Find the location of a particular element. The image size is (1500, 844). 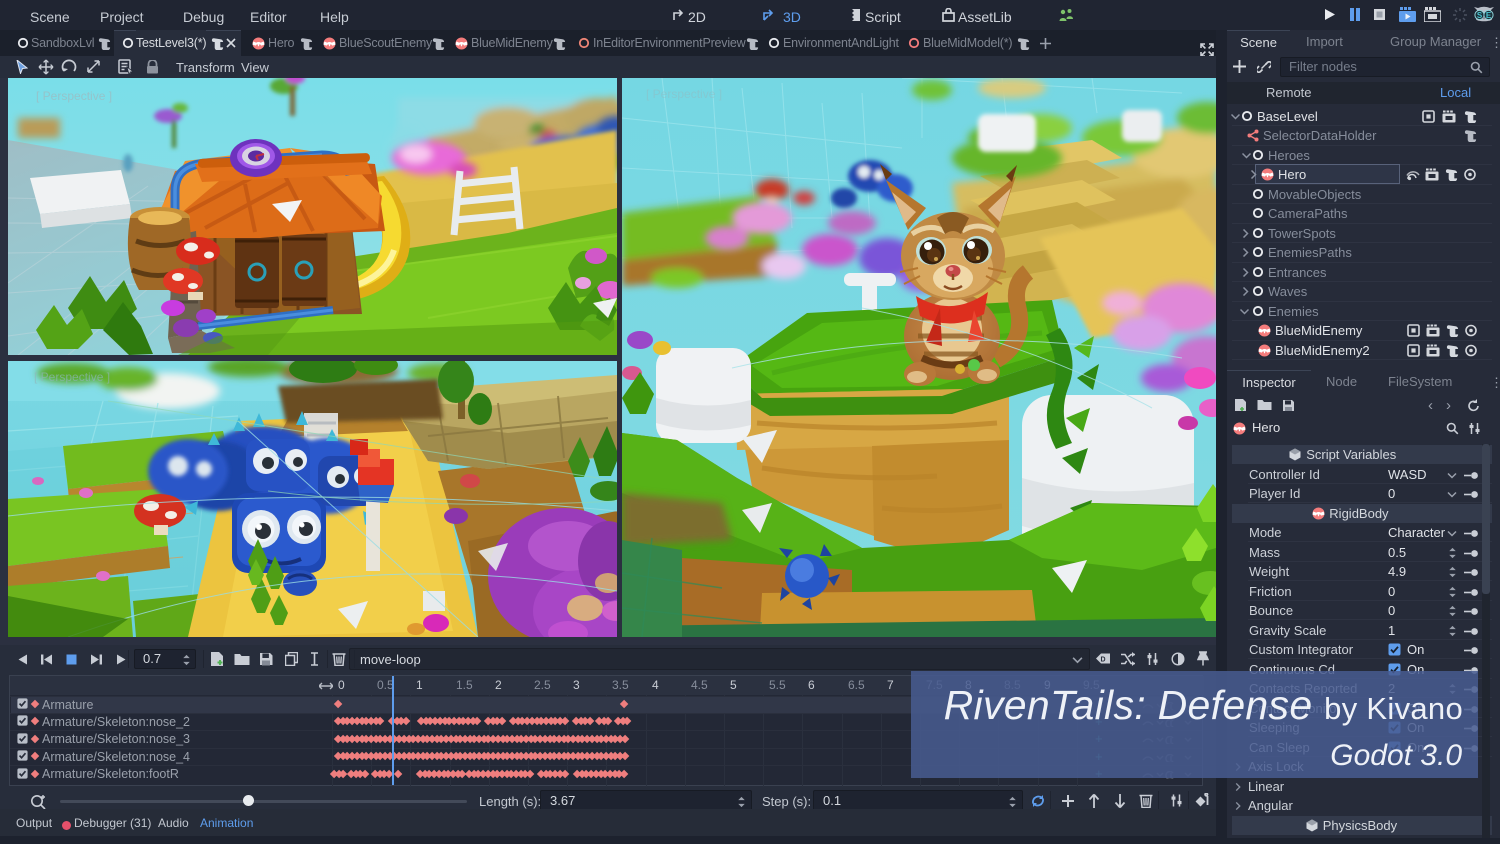

svg-text: S is located at coordinates (1480, 15).